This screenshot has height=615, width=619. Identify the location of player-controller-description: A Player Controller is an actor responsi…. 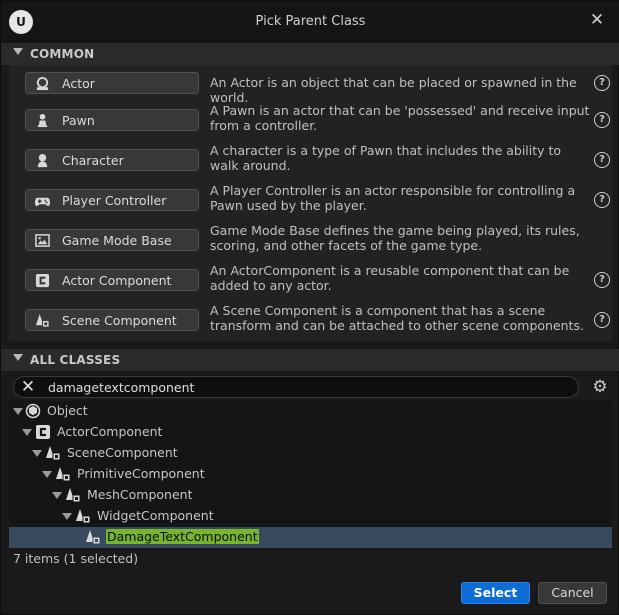
(393, 198).